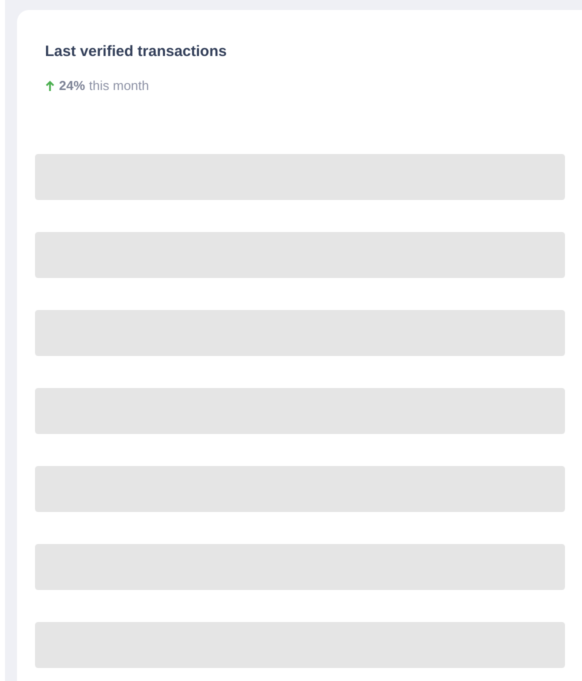 The image size is (582, 681). Describe the element at coordinates (119, 86) in the screenshot. I see `trend-label: this month` at that location.